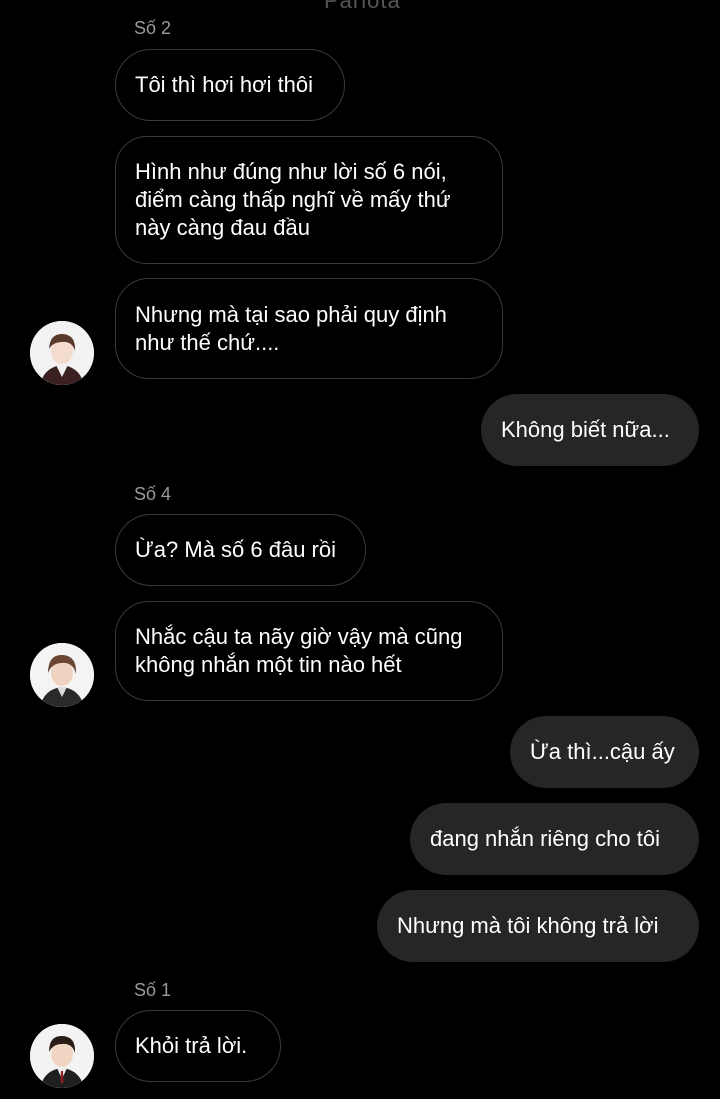 Image resolution: width=720 pixels, height=1099 pixels. I want to click on message-bubble-outgoing: Nhưng mà tôi không trả lời, so click(538, 926).